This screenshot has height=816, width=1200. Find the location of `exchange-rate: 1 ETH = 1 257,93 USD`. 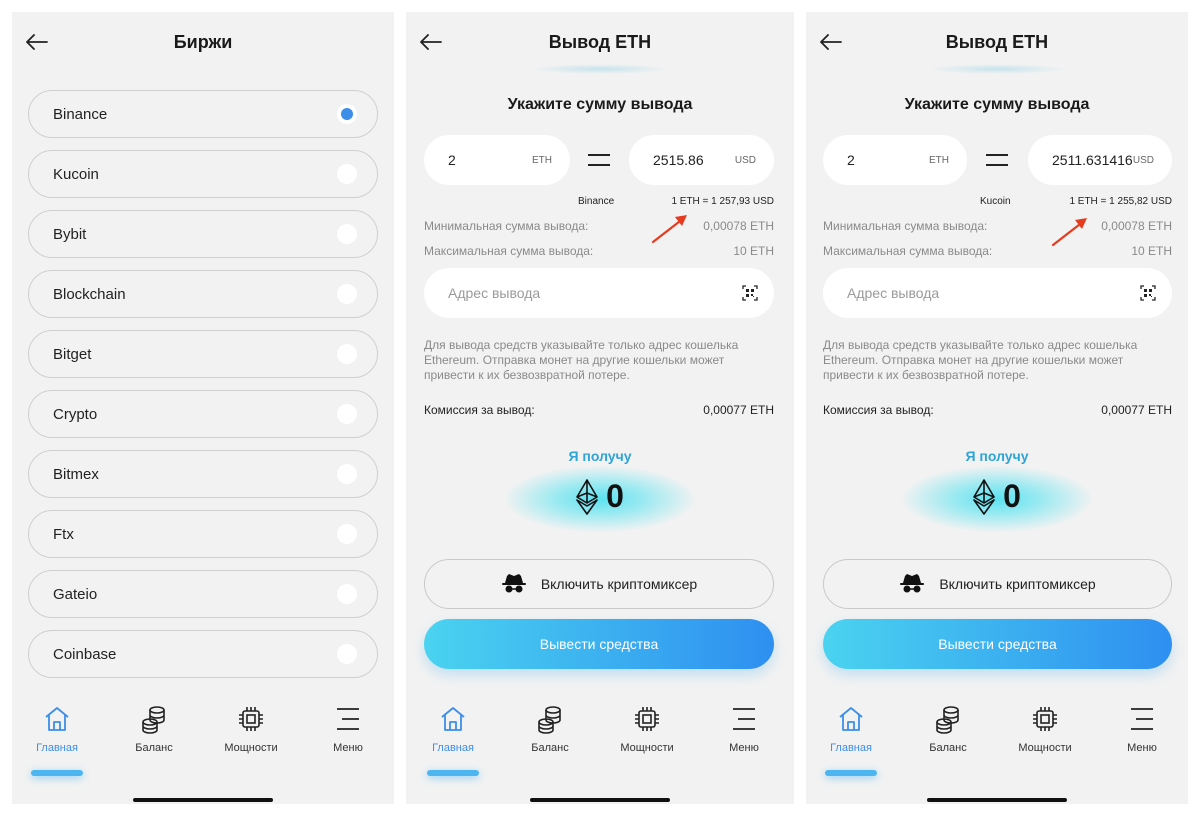

exchange-rate: 1 ETH = 1 257,93 USD is located at coordinates (722, 201).